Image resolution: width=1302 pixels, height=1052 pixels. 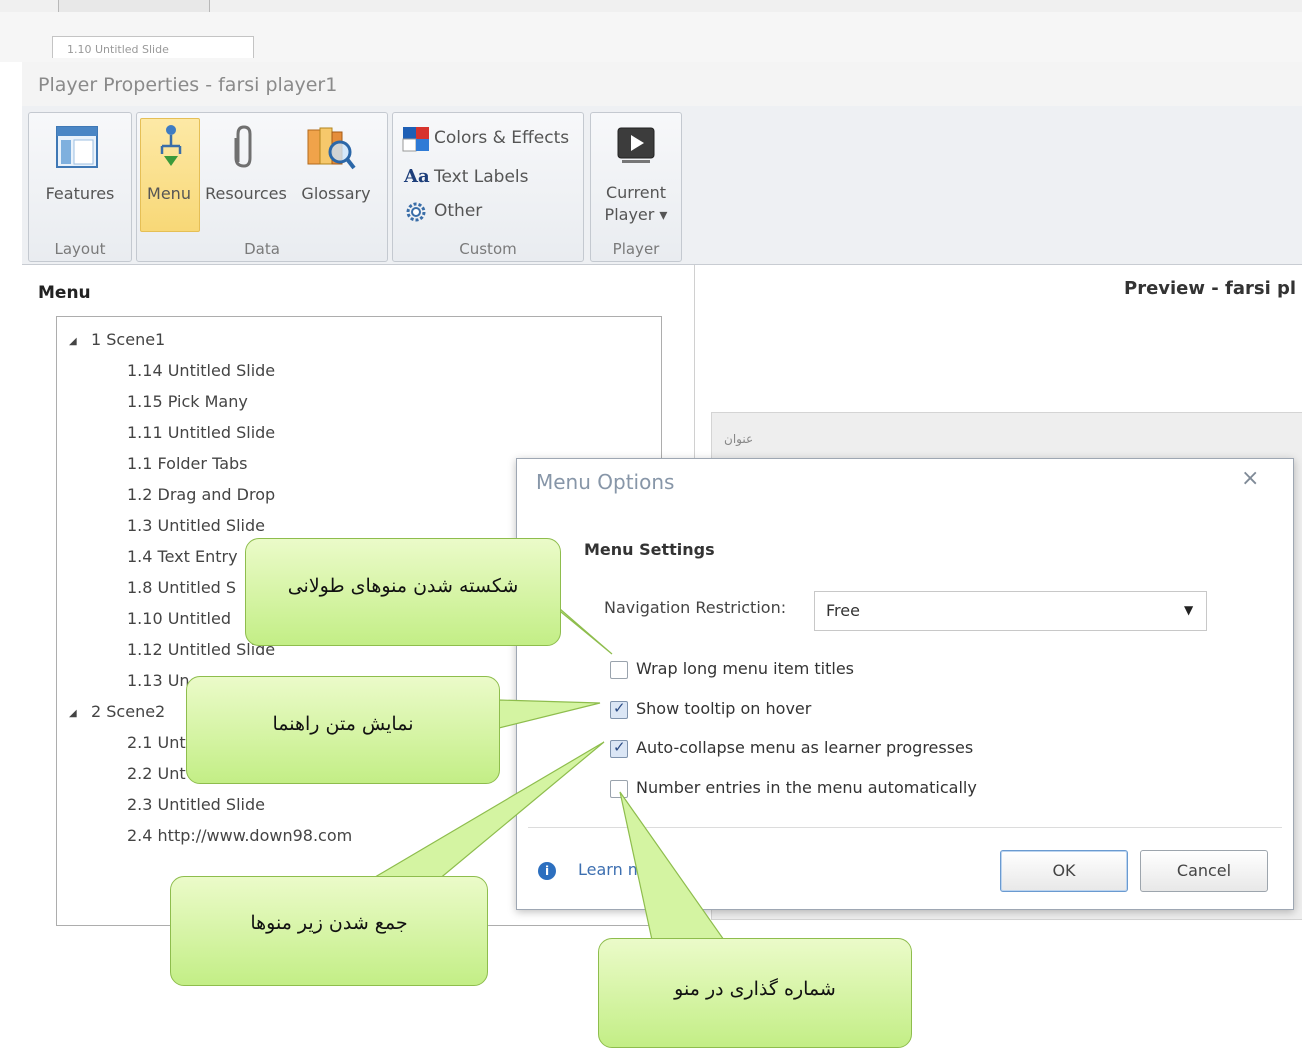 What do you see at coordinates (156, 742) in the screenshot?
I see `tree-item: 2.1 Unt` at bounding box center [156, 742].